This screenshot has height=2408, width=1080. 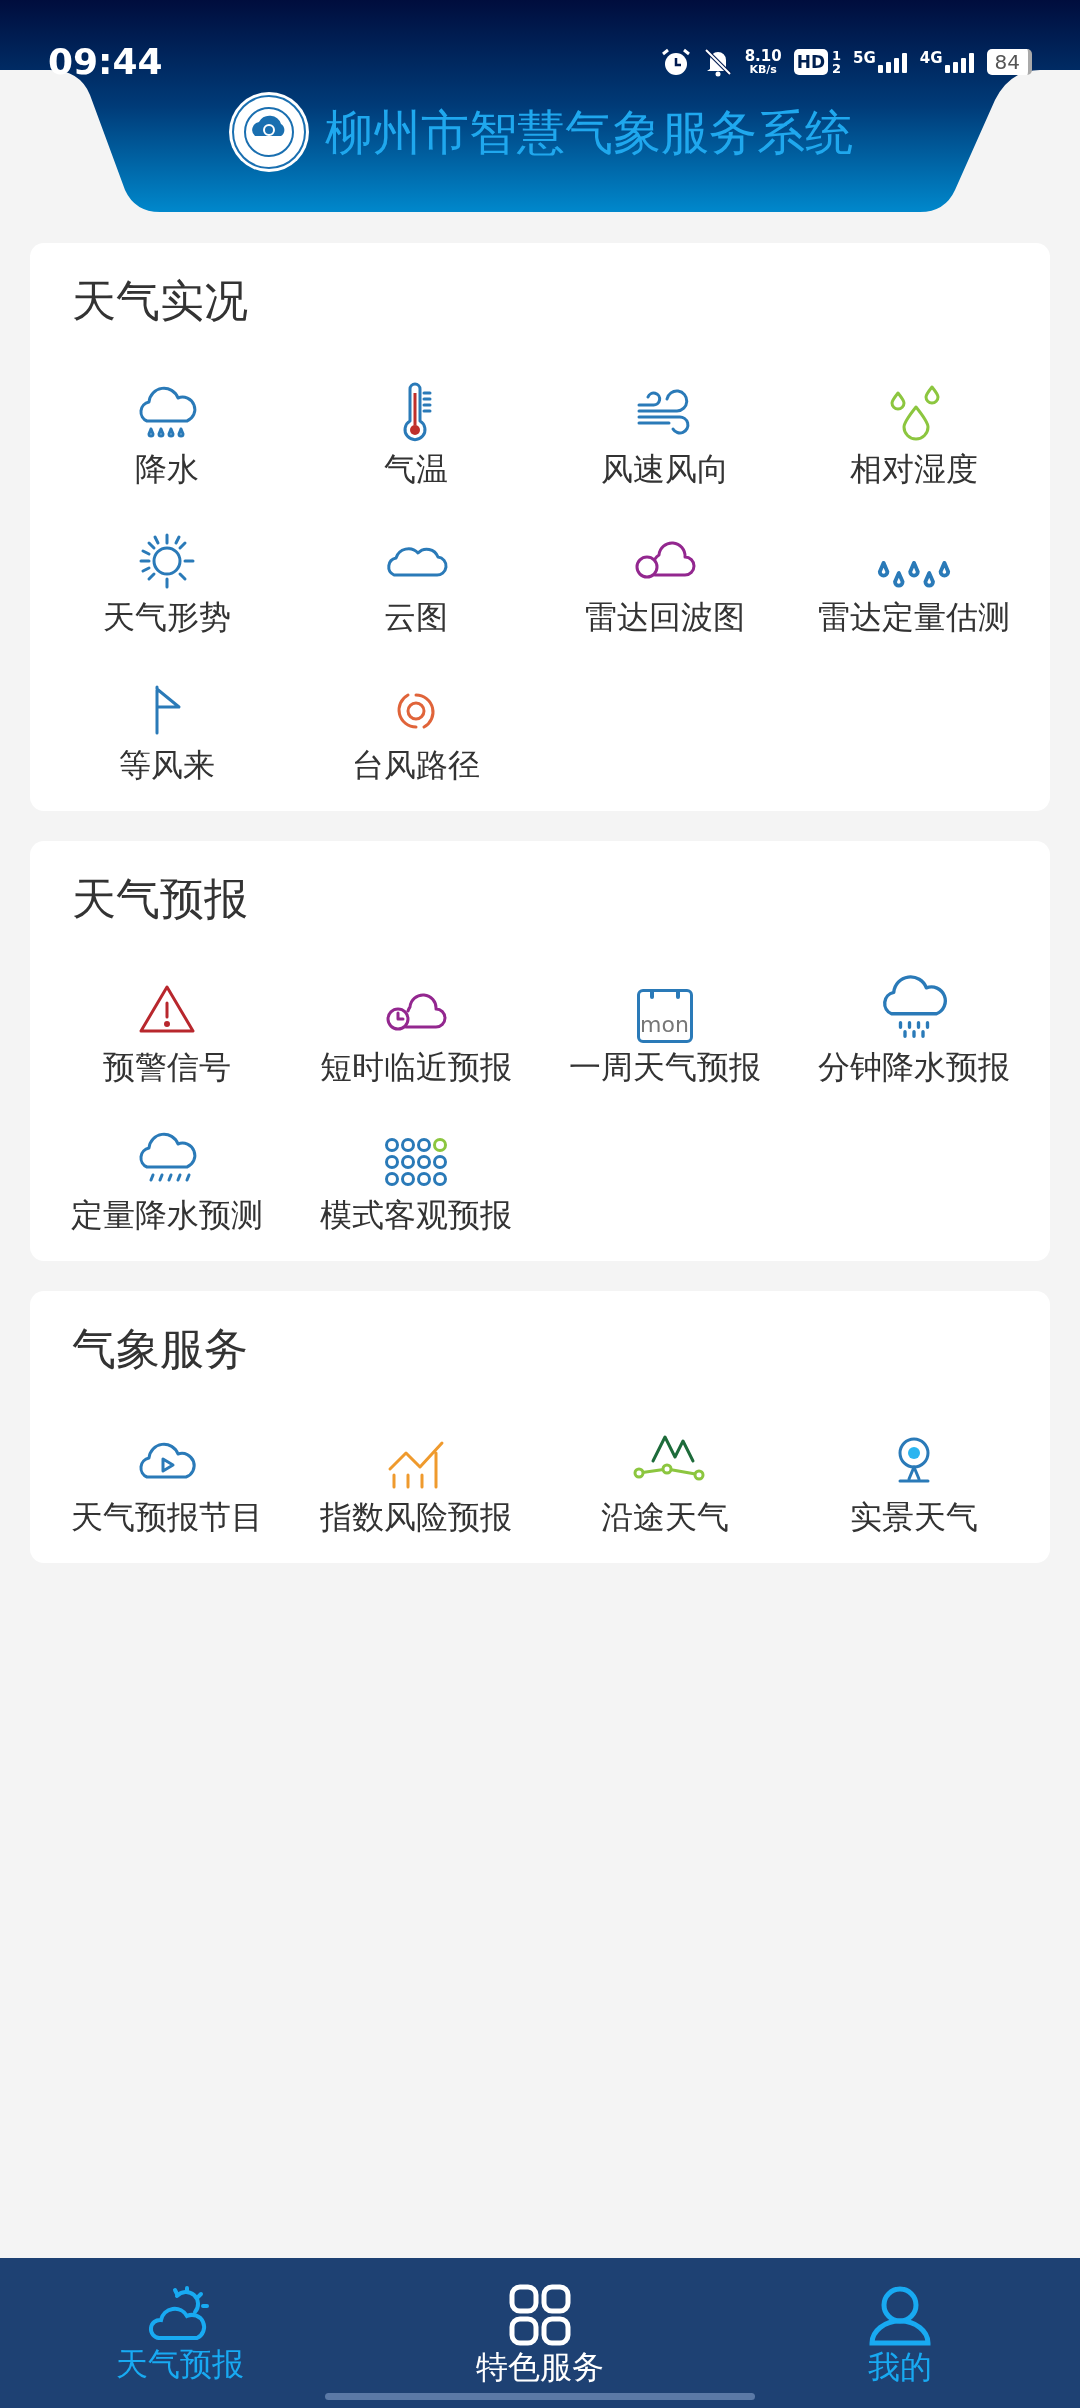 I want to click on network-type: 5G, so click(x=864, y=58).